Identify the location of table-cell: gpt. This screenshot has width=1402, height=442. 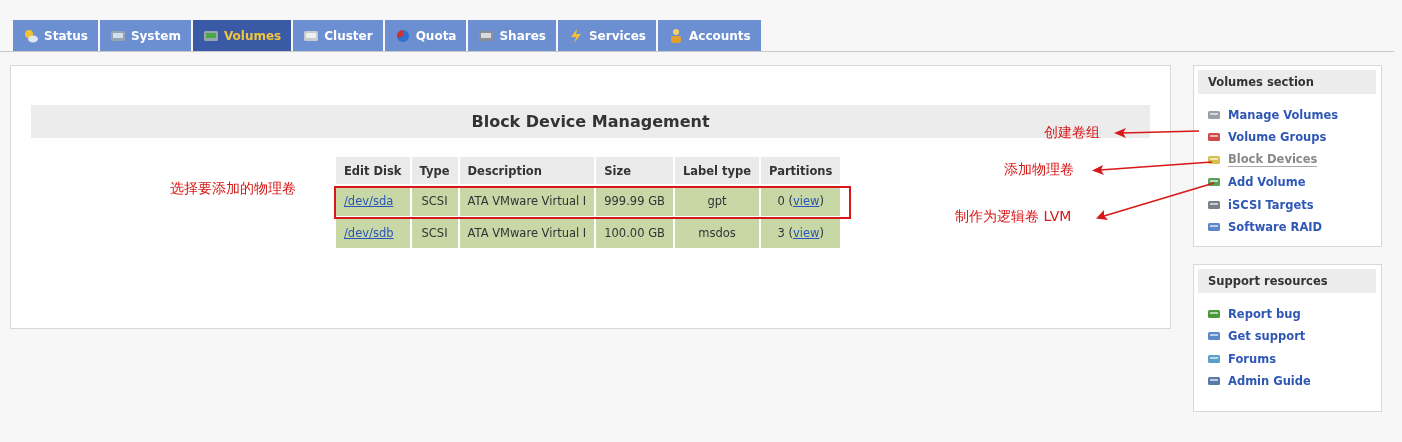
(717, 201).